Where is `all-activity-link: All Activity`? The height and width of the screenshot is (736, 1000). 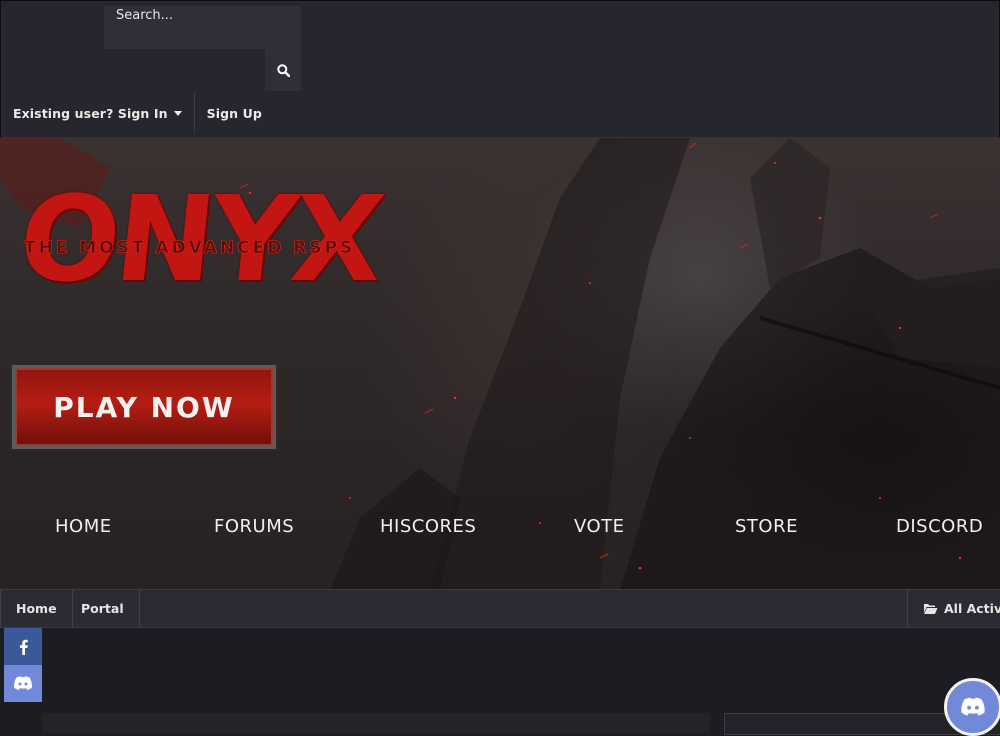 all-activity-link: All Activity is located at coordinates (953, 608).